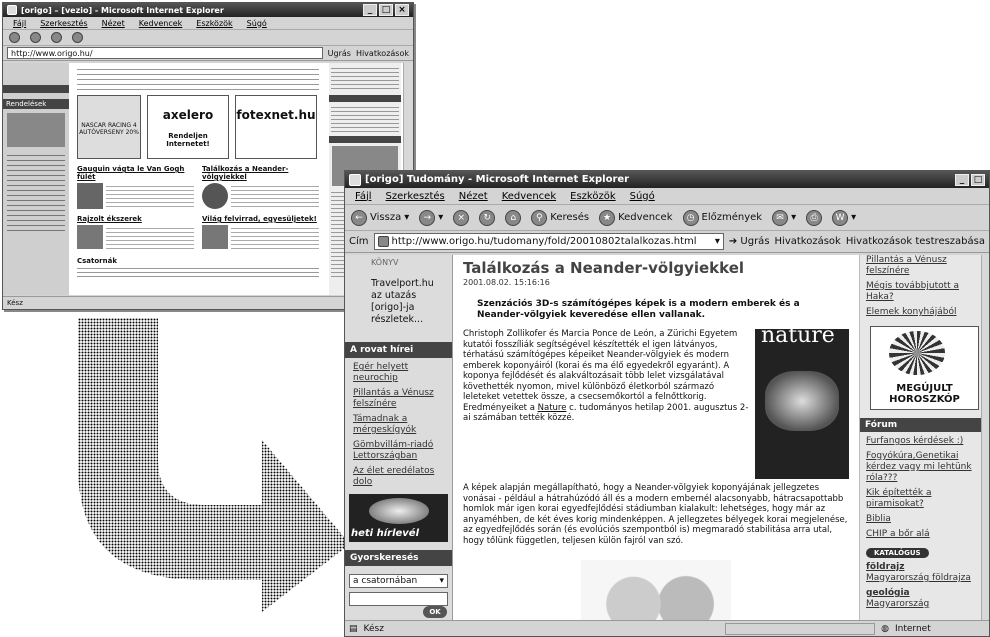 The height and width of the screenshot is (637, 990). Describe the element at coordinates (800, 628) in the screenshot. I see `status-progress-area` at that location.